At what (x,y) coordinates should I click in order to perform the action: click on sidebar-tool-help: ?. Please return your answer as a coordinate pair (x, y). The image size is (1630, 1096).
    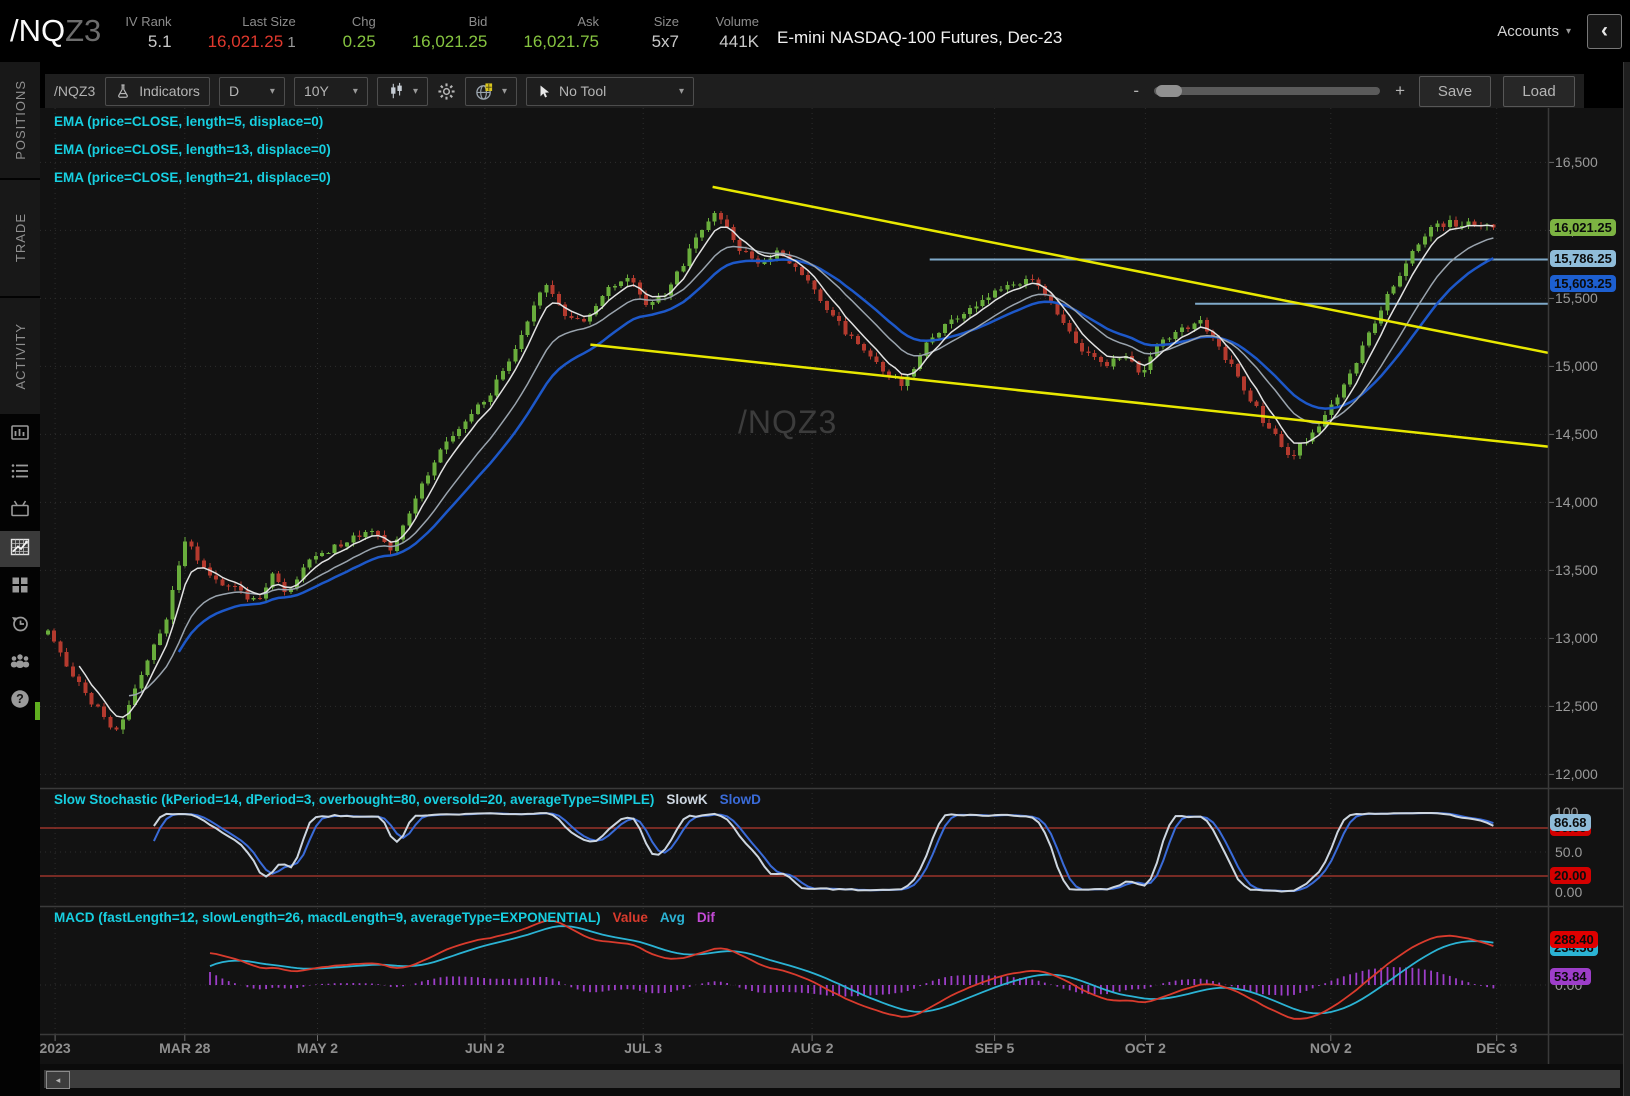
    Looking at the image, I should click on (20, 701).